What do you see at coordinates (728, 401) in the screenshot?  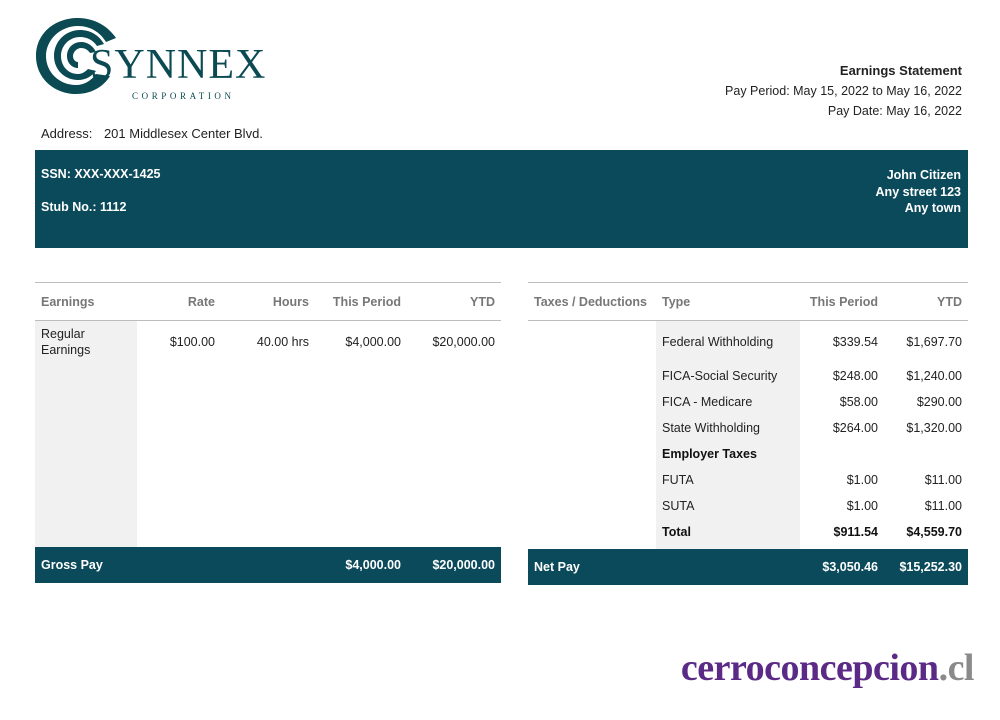 I see `tax-type: FICA - Medicare` at bounding box center [728, 401].